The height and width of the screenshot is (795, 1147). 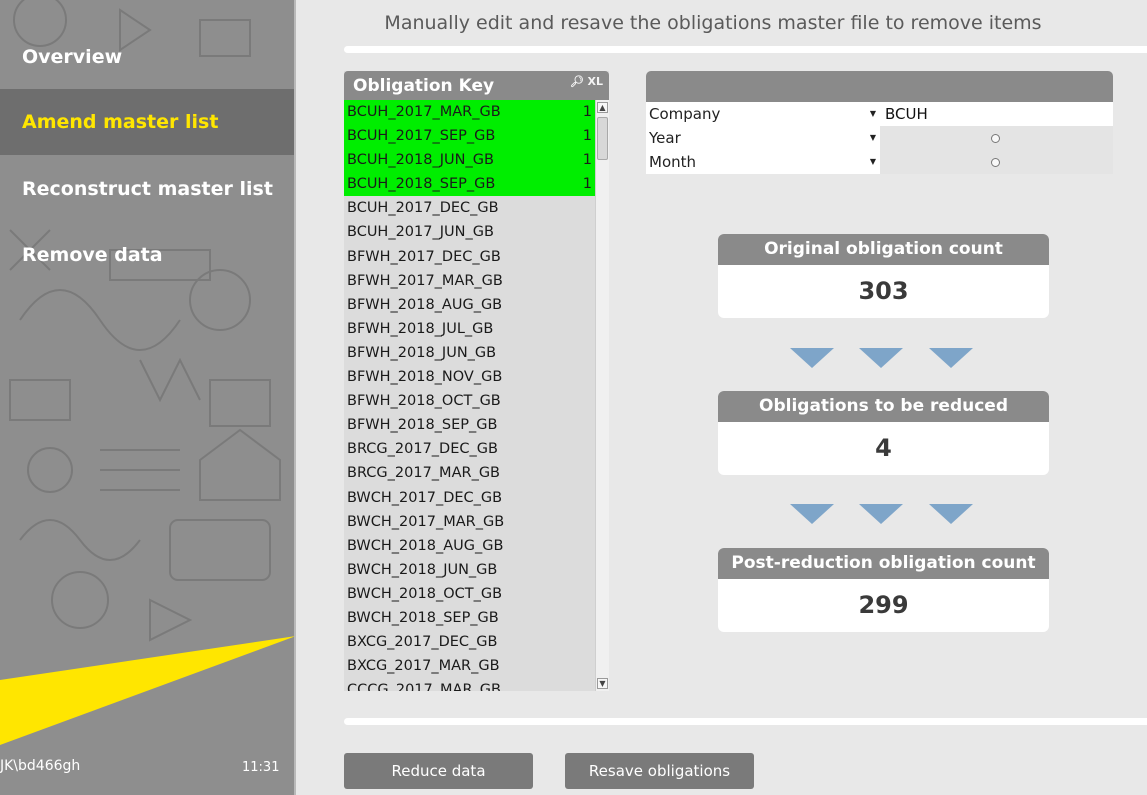 What do you see at coordinates (422, 642) in the screenshot?
I see `list-item-label: BXCG_2017_DEC_GB` at bounding box center [422, 642].